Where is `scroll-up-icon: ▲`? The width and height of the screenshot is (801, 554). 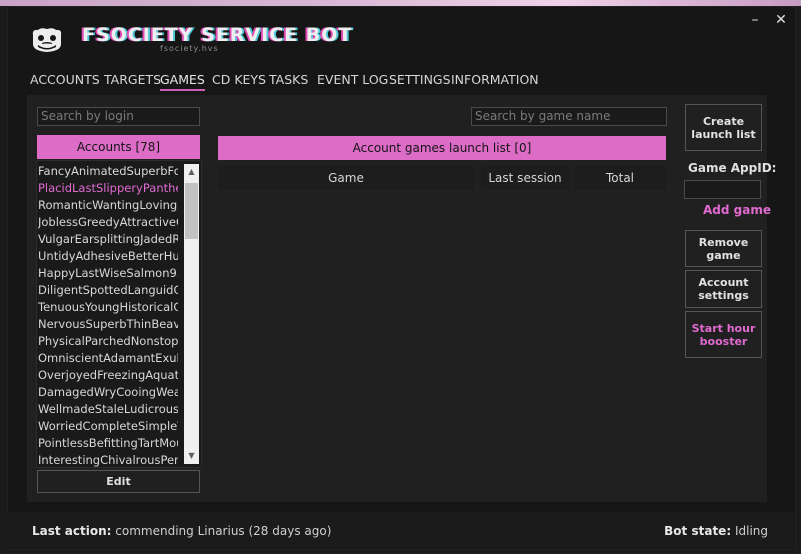
scroll-up-icon: ▲ is located at coordinates (191, 172).